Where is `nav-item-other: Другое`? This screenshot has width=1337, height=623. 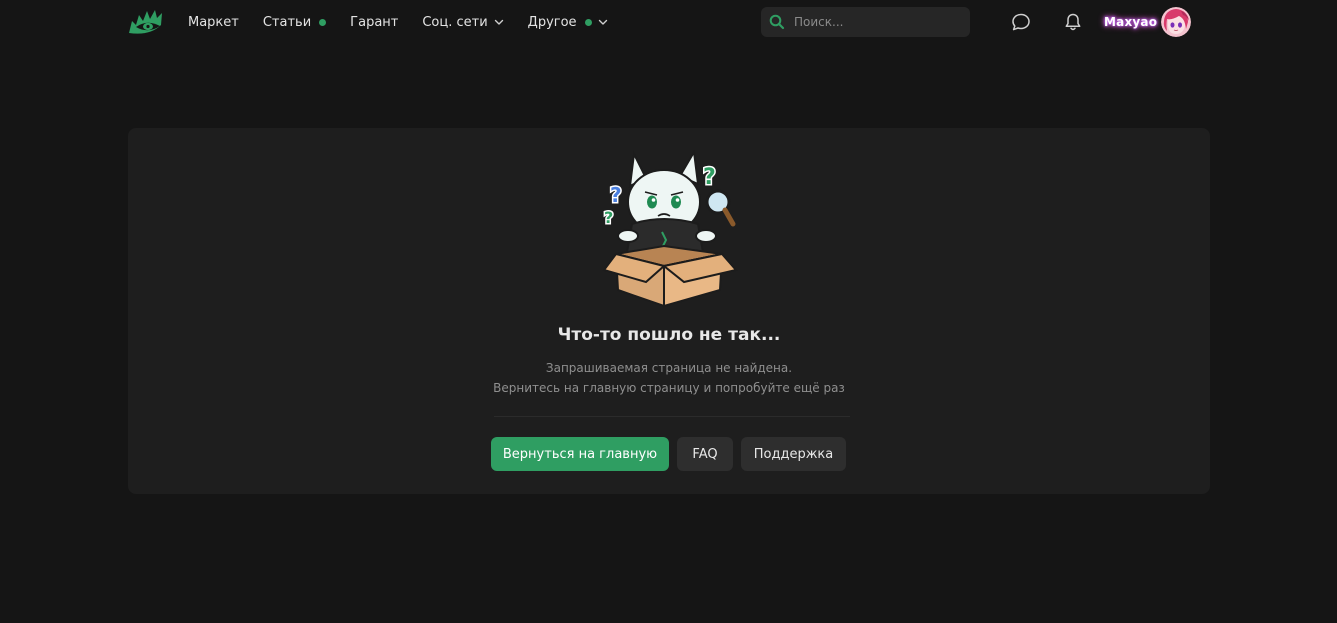
nav-item-other: Другое is located at coordinates (568, 22).